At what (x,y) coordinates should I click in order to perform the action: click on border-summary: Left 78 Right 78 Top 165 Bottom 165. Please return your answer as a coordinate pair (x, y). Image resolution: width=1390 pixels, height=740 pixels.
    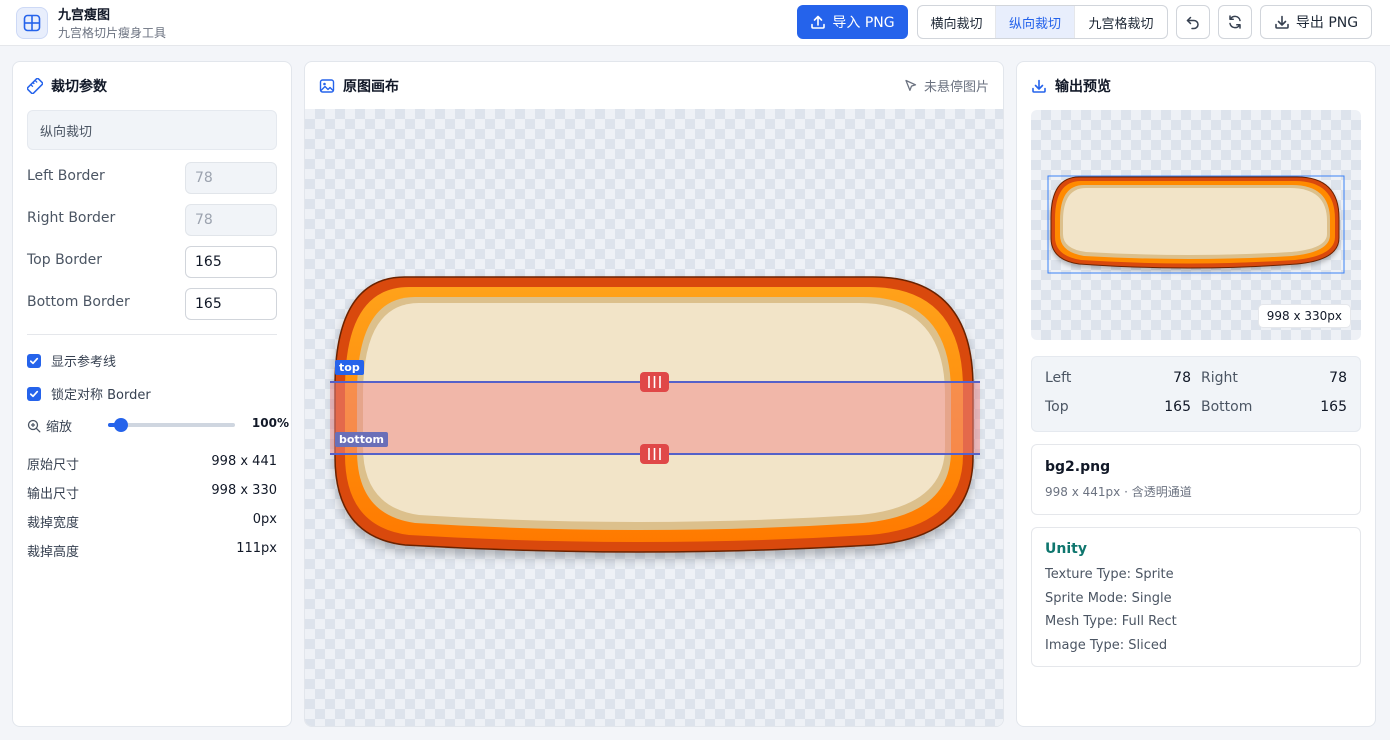
    Looking at the image, I should click on (1196, 394).